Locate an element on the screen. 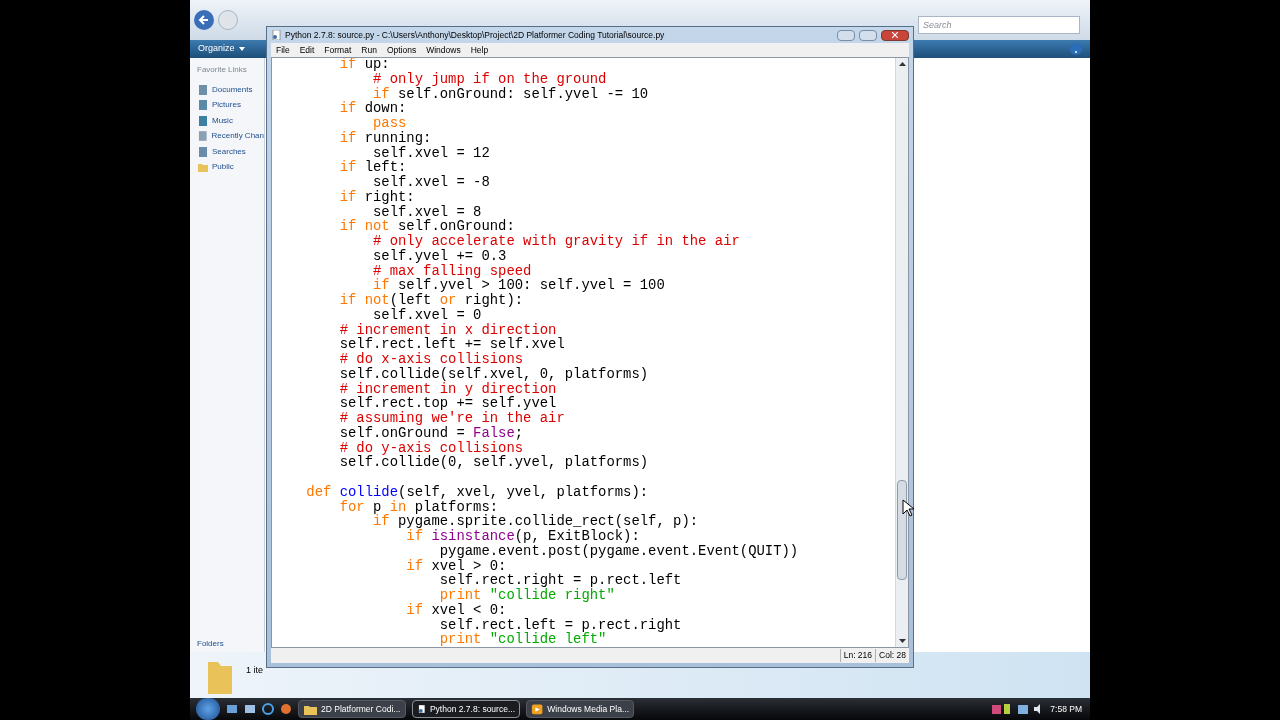 The image size is (1280, 720). play-icon is located at coordinates (537, 709).